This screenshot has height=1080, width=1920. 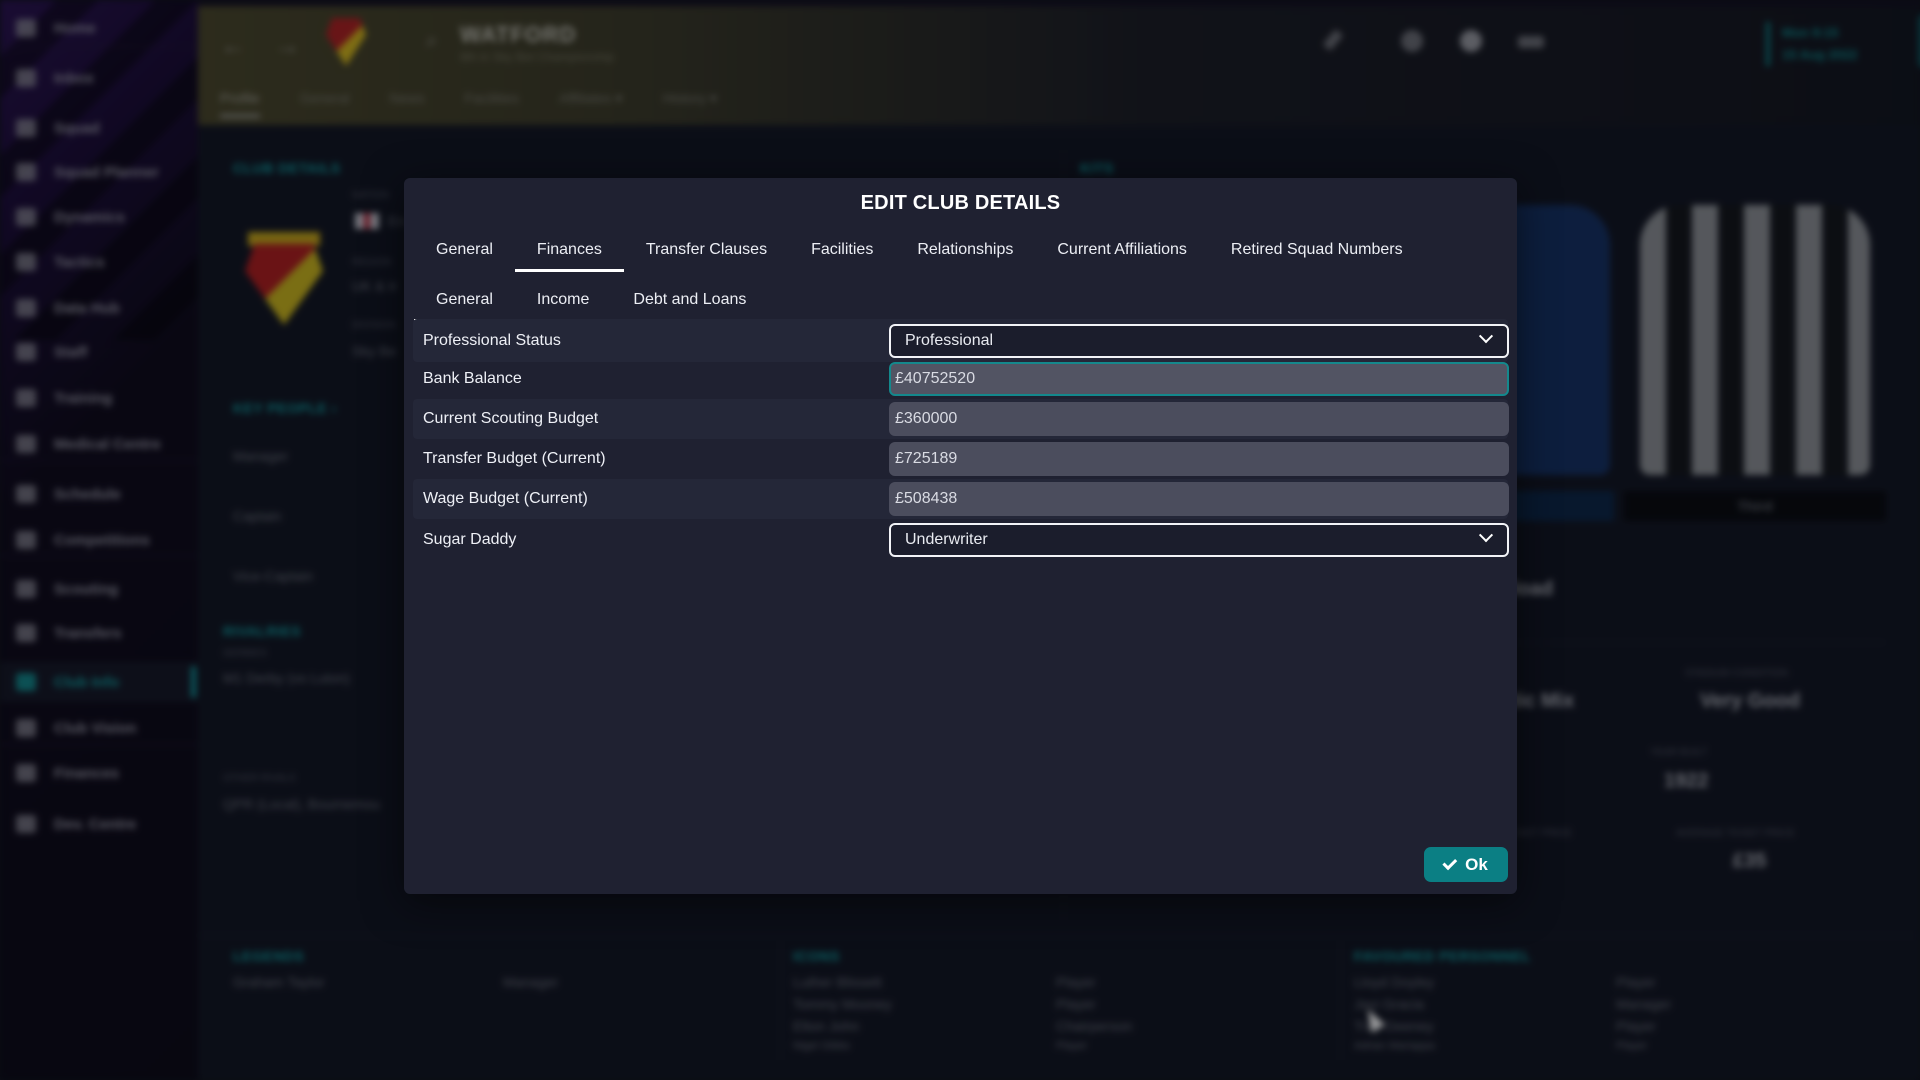 I want to click on bank-balance-field, so click(x=1199, y=379).